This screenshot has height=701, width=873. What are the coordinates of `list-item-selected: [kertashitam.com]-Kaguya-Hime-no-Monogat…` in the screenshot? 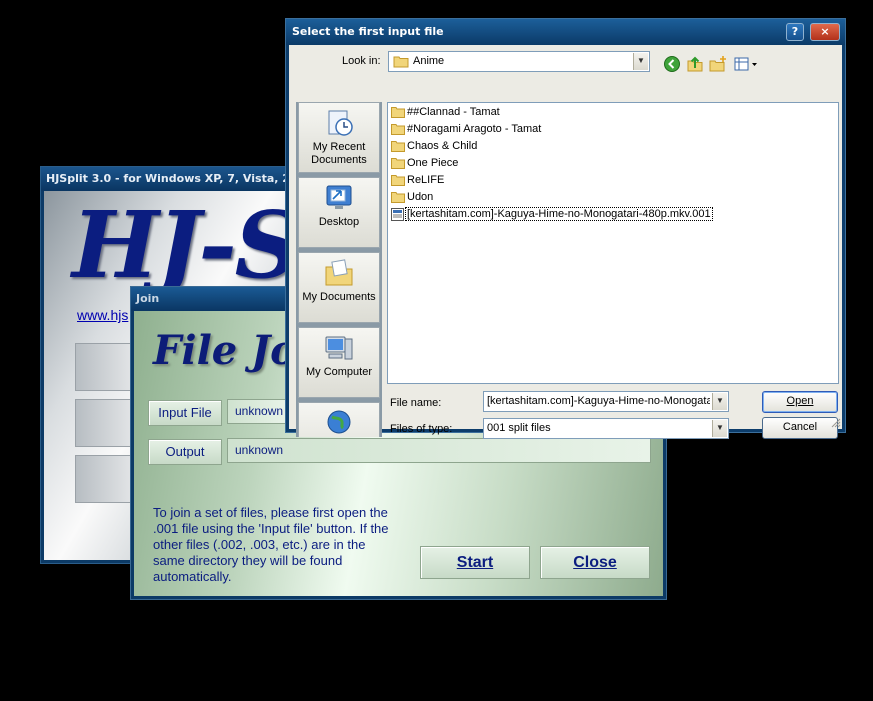 It's located at (552, 214).